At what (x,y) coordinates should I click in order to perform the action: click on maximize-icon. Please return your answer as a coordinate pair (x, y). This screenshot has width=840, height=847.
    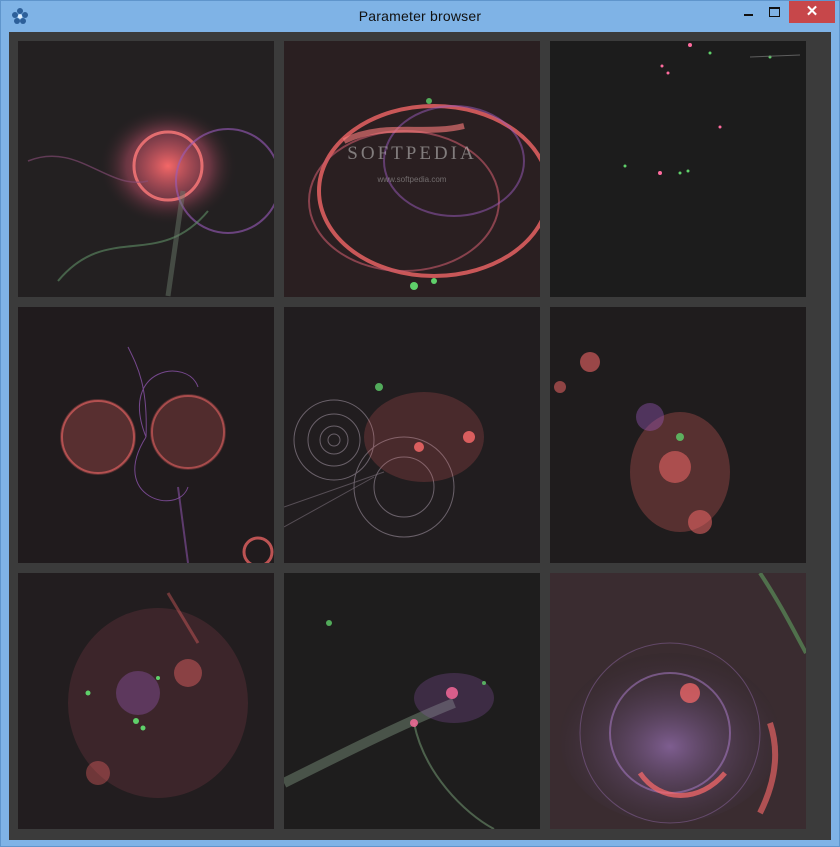
    Looking at the image, I should click on (774, 12).